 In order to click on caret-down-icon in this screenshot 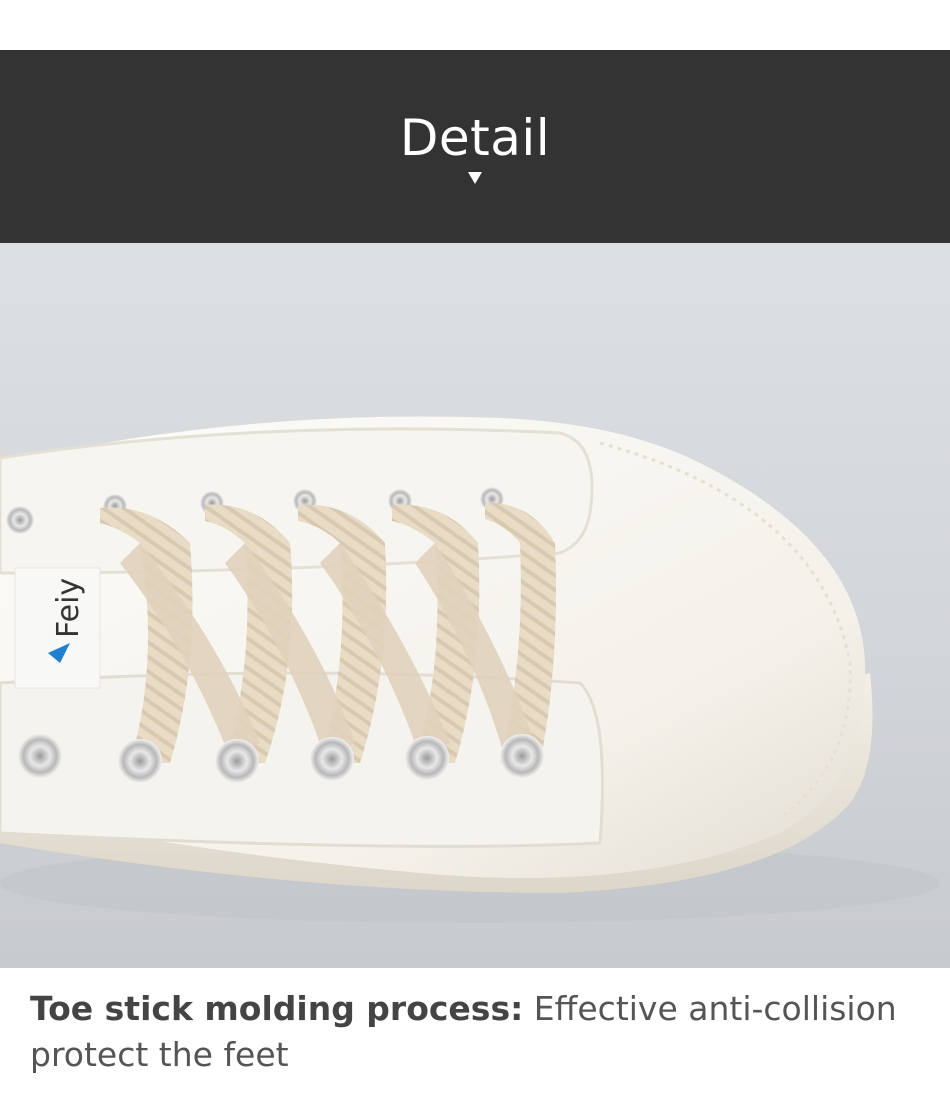, I will do `click(475, 178)`.